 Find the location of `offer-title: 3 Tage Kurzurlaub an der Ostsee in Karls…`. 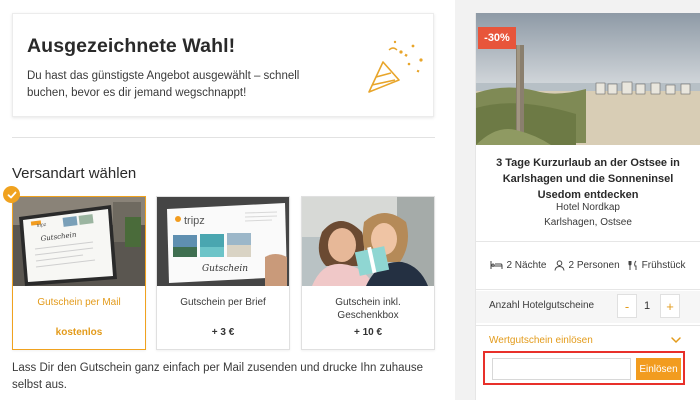

offer-title: 3 Tage Kurzurlaub an der Ostsee in Karls… is located at coordinates (588, 179).